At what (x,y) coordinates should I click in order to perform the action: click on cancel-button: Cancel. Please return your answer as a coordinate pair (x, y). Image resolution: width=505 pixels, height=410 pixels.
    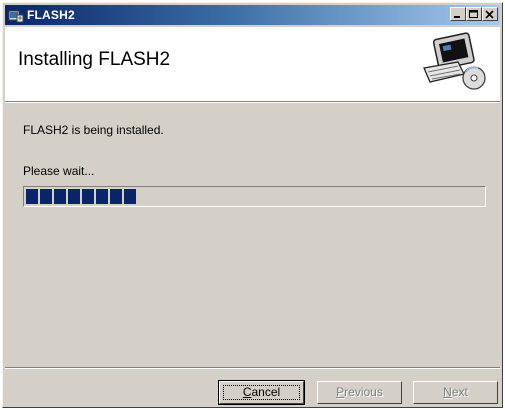
    Looking at the image, I should click on (261, 392).